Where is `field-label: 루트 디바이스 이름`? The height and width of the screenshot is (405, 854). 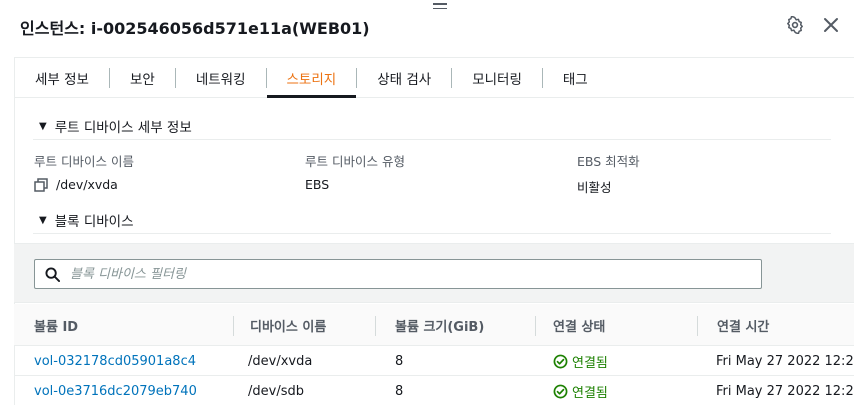 field-label: 루트 디바이스 이름 is located at coordinates (84, 161).